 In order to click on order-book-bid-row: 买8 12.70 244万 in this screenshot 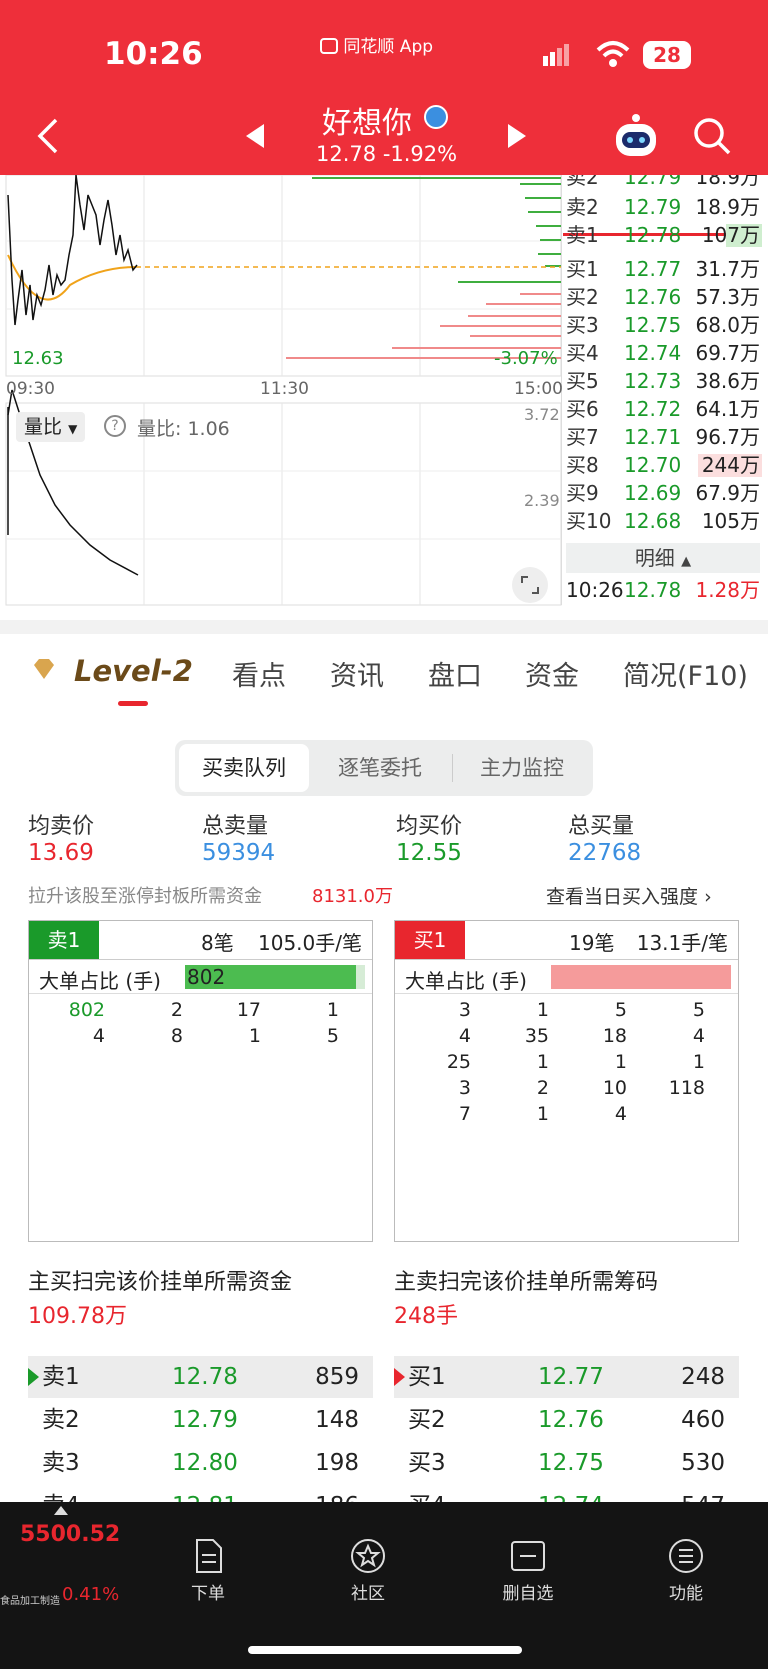, I will do `click(664, 465)`.